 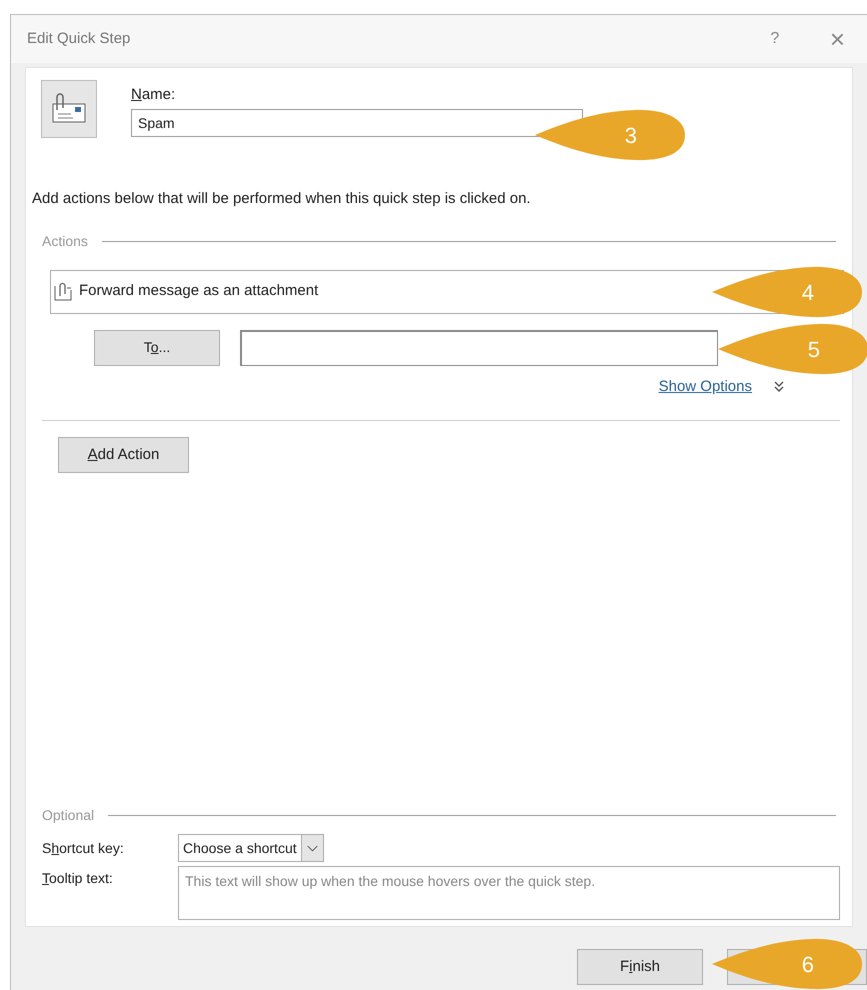 I want to click on add-action-button: Add Action, so click(x=123, y=455).